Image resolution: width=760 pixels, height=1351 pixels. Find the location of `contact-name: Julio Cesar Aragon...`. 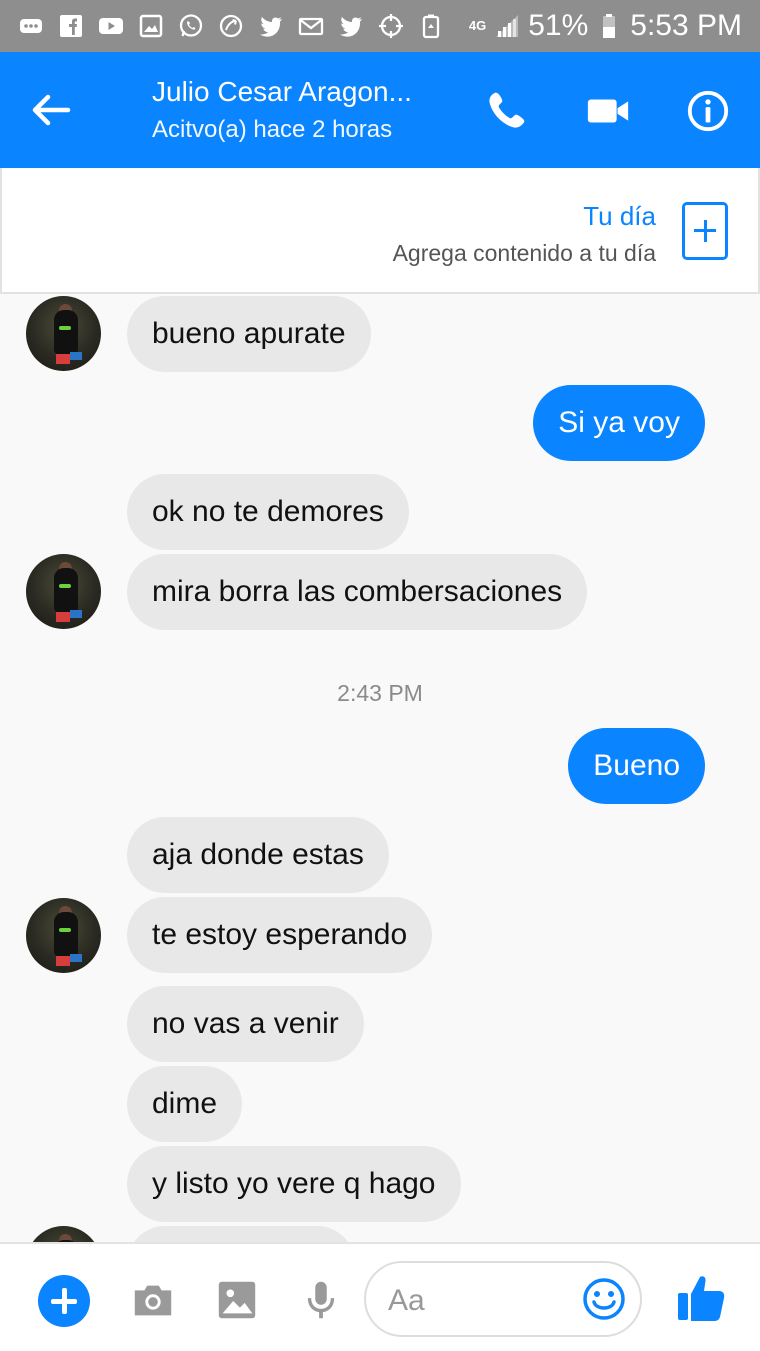

contact-name: Julio Cesar Aragon... is located at coordinates (282, 92).